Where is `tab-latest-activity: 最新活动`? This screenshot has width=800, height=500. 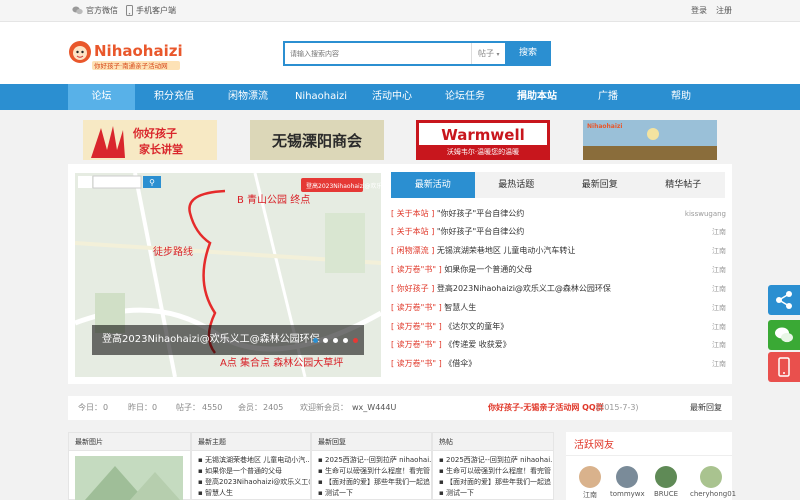
tab-latest-activity: 最新活动 is located at coordinates (433, 185).